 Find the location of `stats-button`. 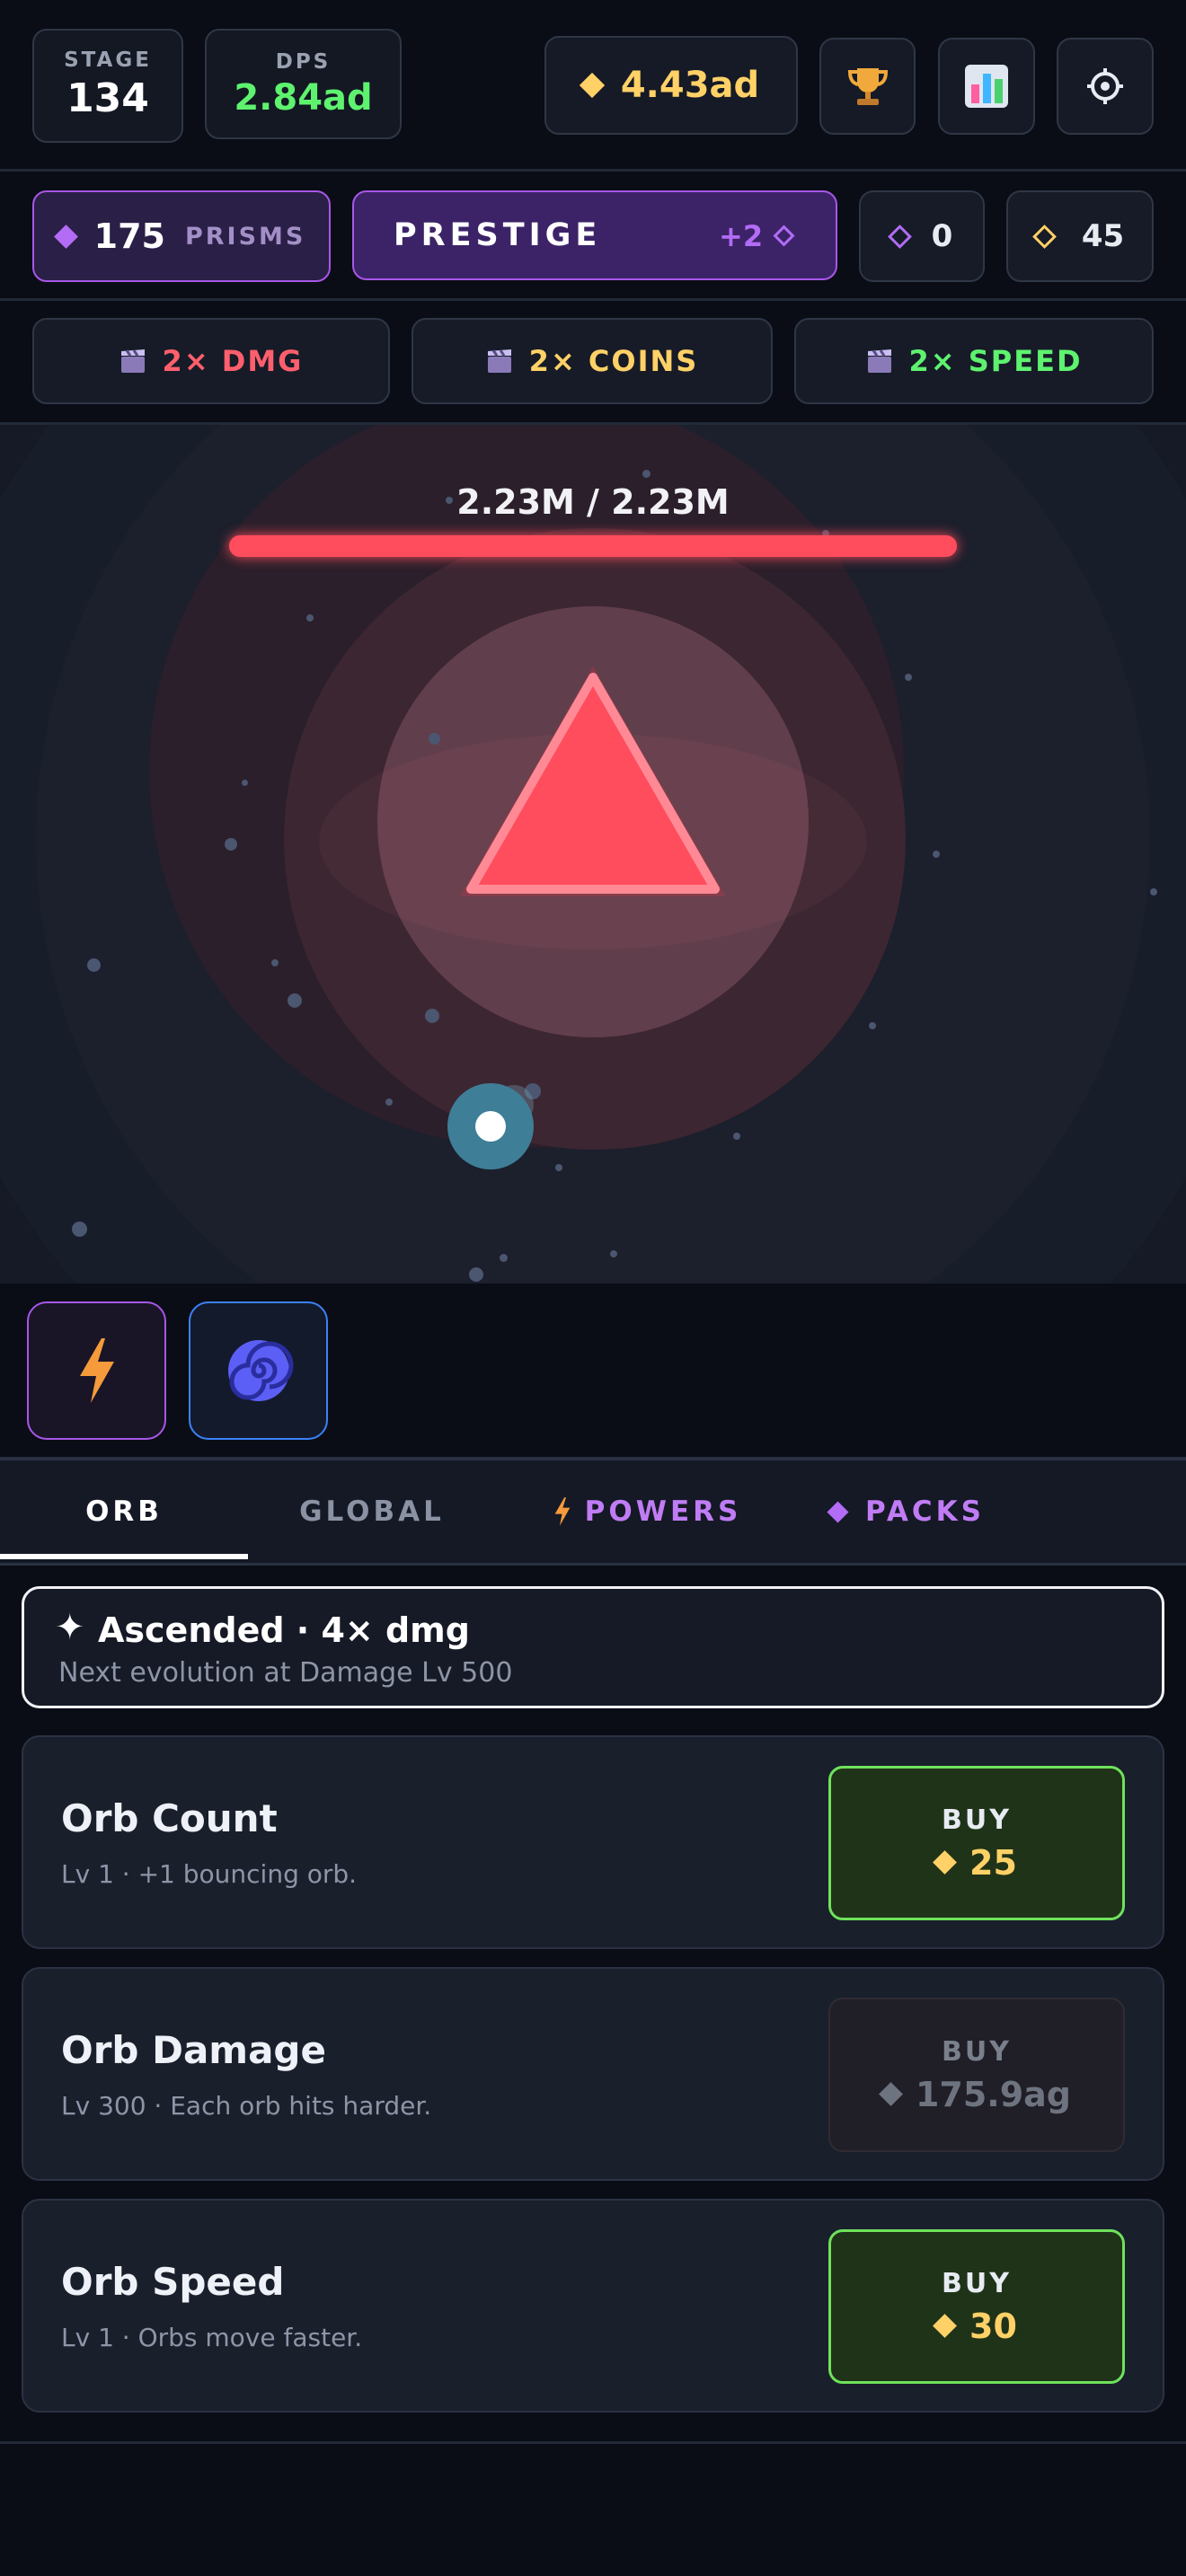

stats-button is located at coordinates (986, 86).